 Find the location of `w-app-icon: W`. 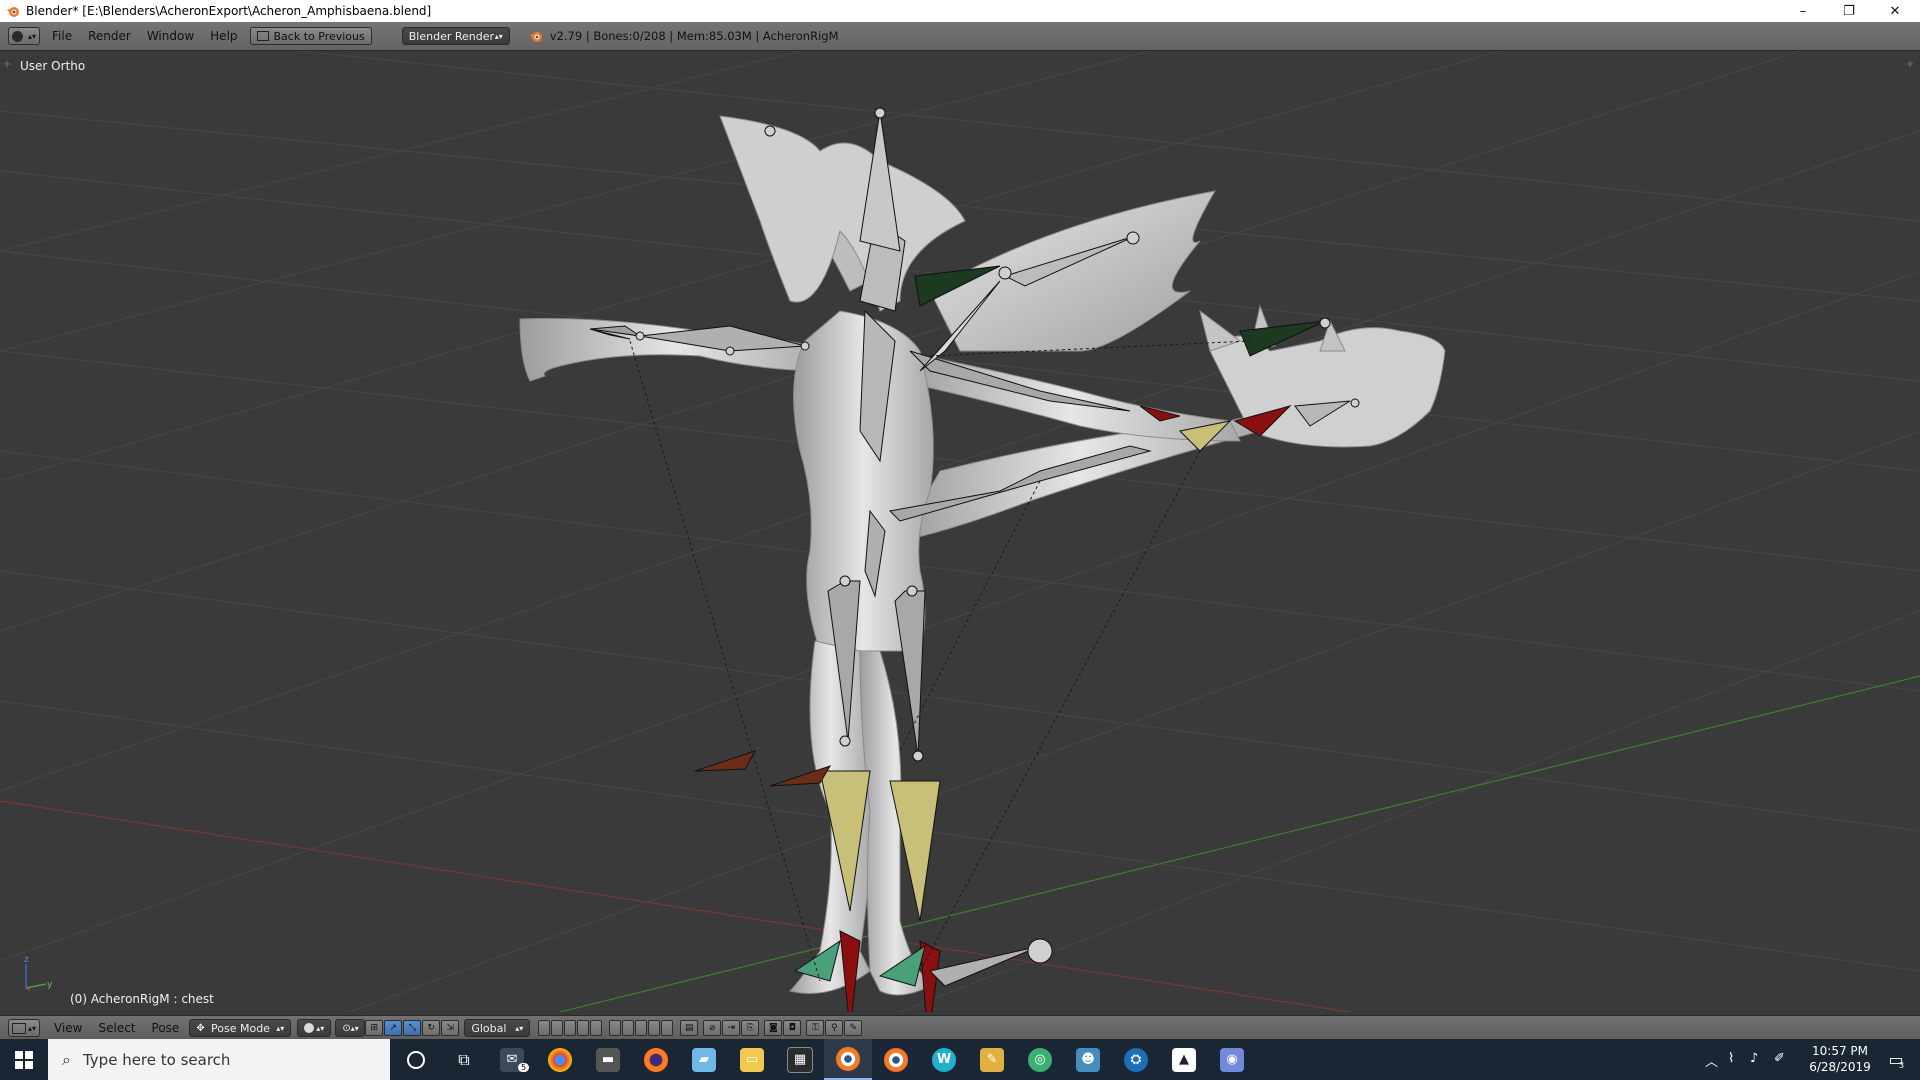

w-app-icon: W is located at coordinates (944, 1059).